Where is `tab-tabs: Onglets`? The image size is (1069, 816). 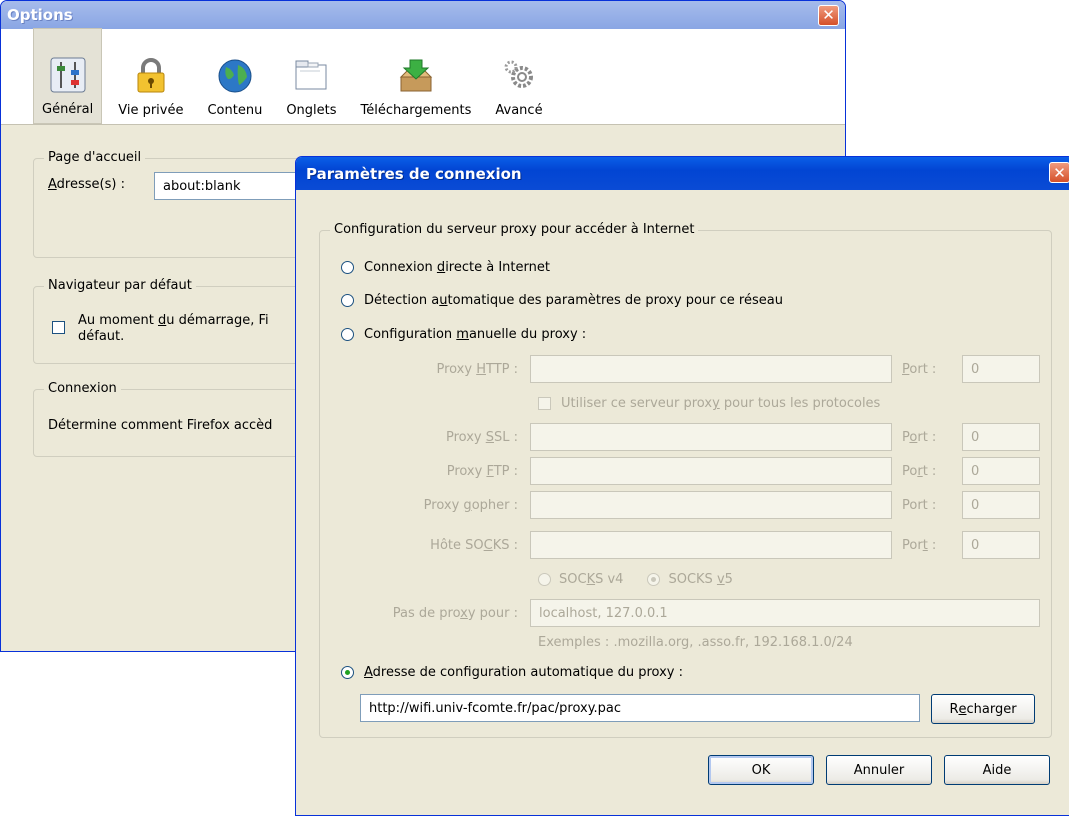
tab-tabs: Onglets is located at coordinates (311, 76).